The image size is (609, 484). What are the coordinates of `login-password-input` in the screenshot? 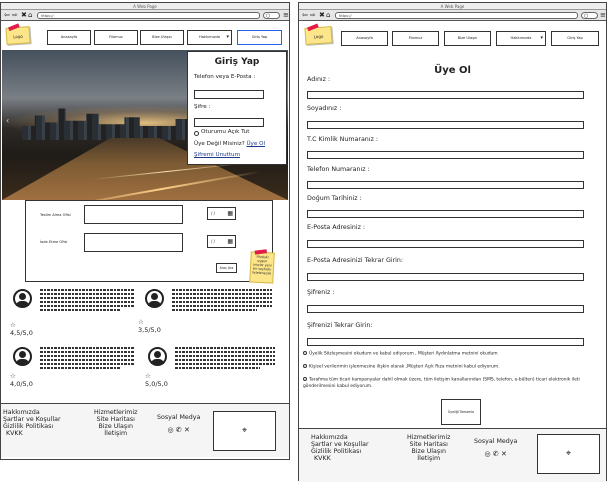 It's located at (229, 122).